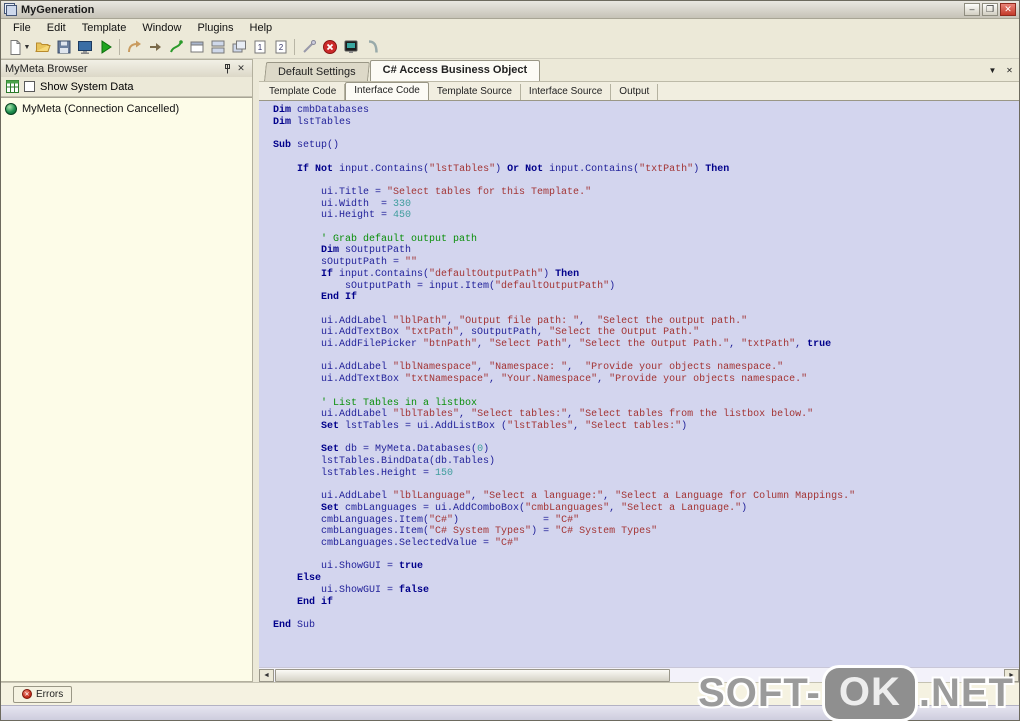 This screenshot has width=1020, height=721. Describe the element at coordinates (473, 675) in the screenshot. I see `scrollbar-thumb` at that location.